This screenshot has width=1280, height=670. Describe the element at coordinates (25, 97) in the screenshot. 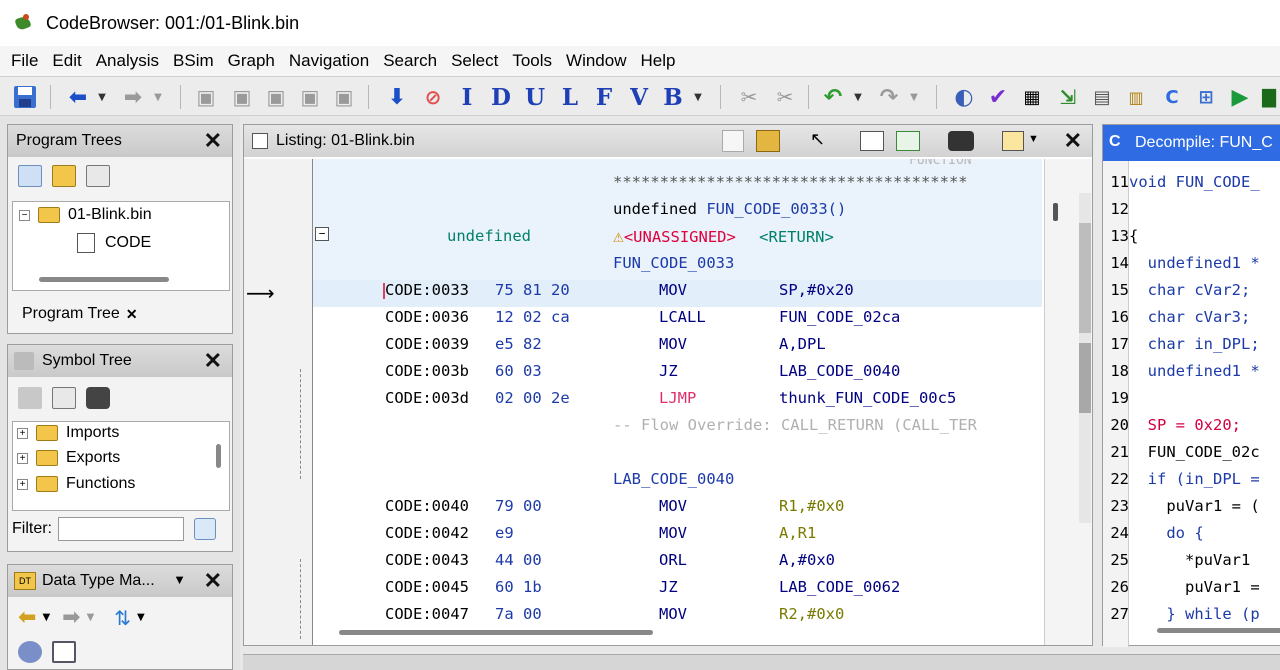

I see `save-icon` at that location.